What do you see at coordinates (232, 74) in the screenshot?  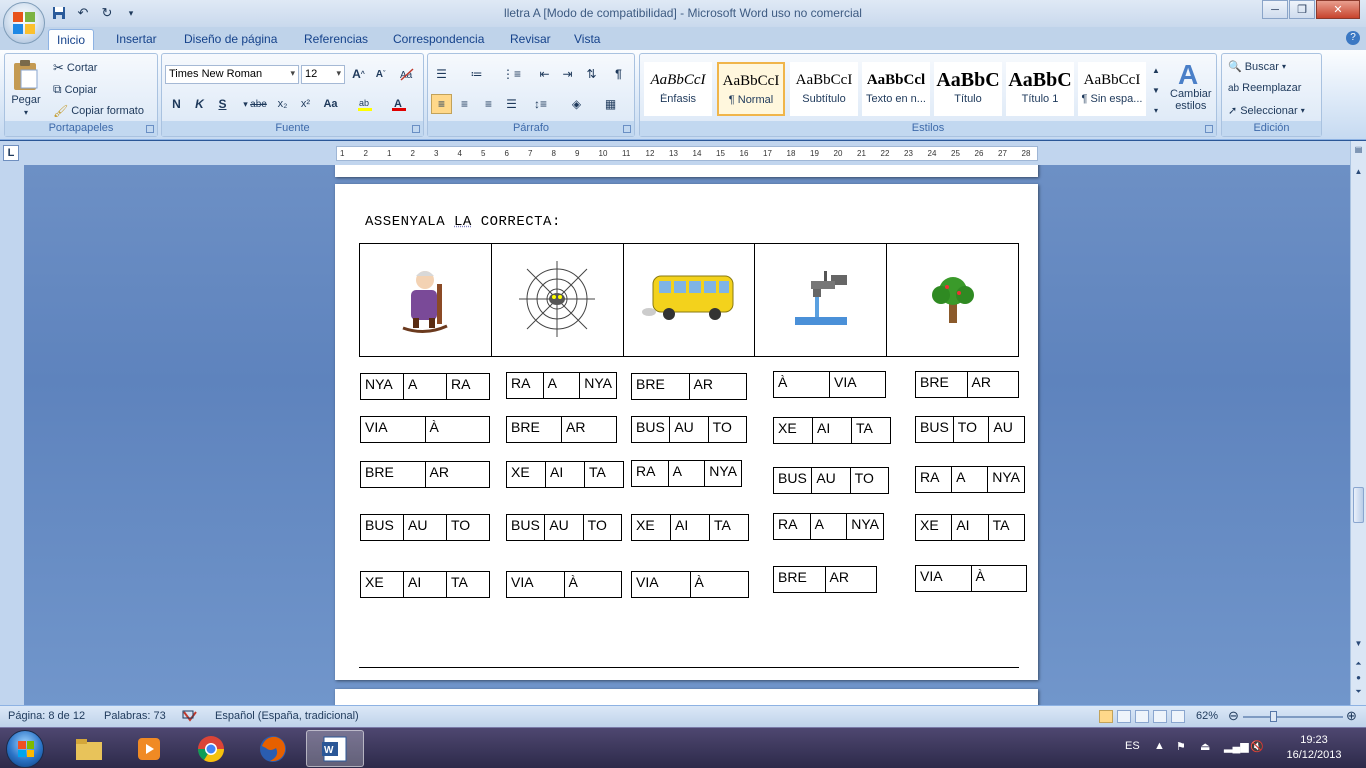 I see `font-name-combo: Times New Roman` at bounding box center [232, 74].